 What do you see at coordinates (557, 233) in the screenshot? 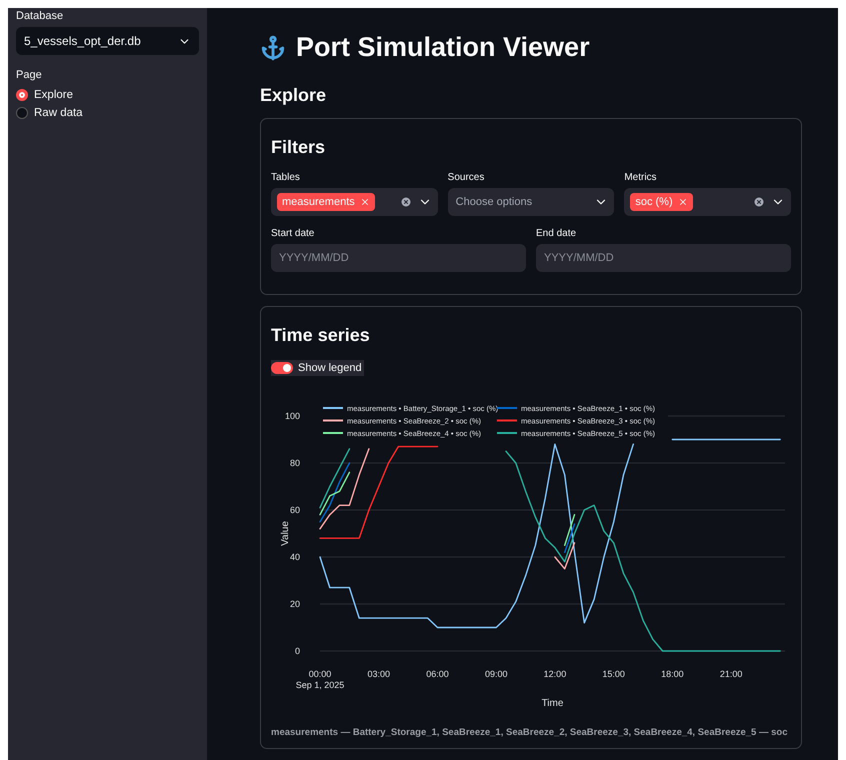
I see `field-label: End date` at bounding box center [557, 233].